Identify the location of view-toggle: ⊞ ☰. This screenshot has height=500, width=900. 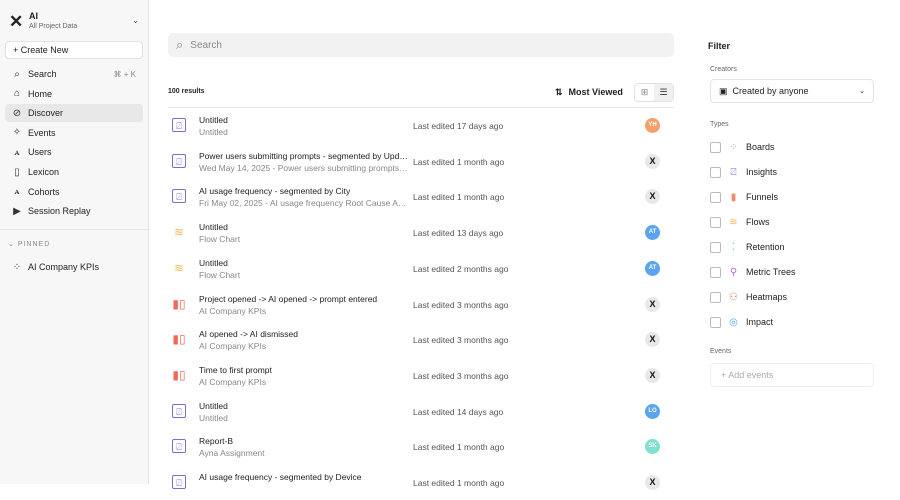
(654, 92).